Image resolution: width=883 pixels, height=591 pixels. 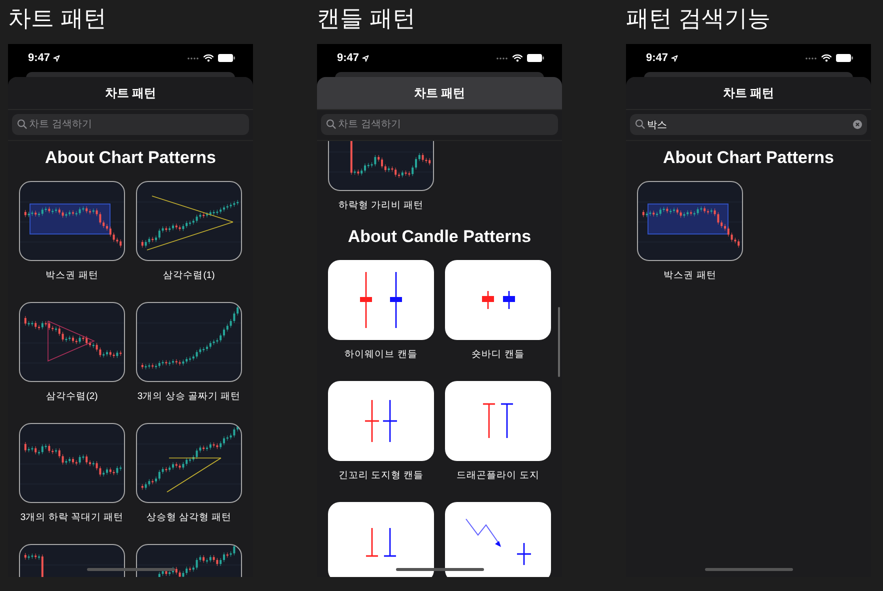 I want to click on clear-icon, so click(x=857, y=124).